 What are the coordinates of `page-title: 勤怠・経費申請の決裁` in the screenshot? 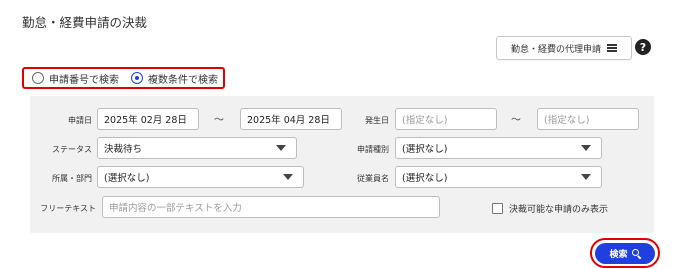 It's located at (85, 22).